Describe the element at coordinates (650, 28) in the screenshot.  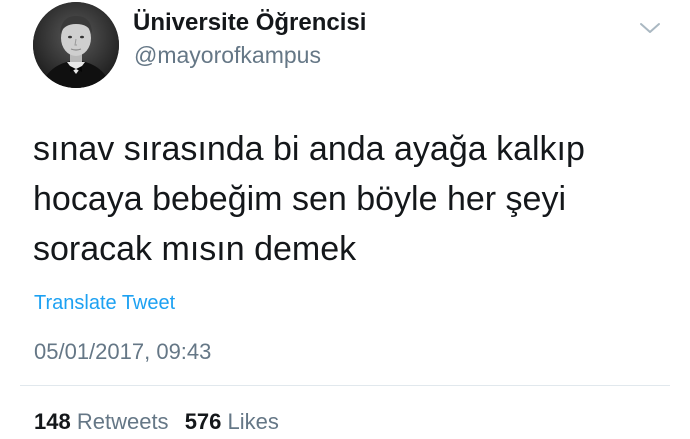
I see `chevron-down-icon` at that location.